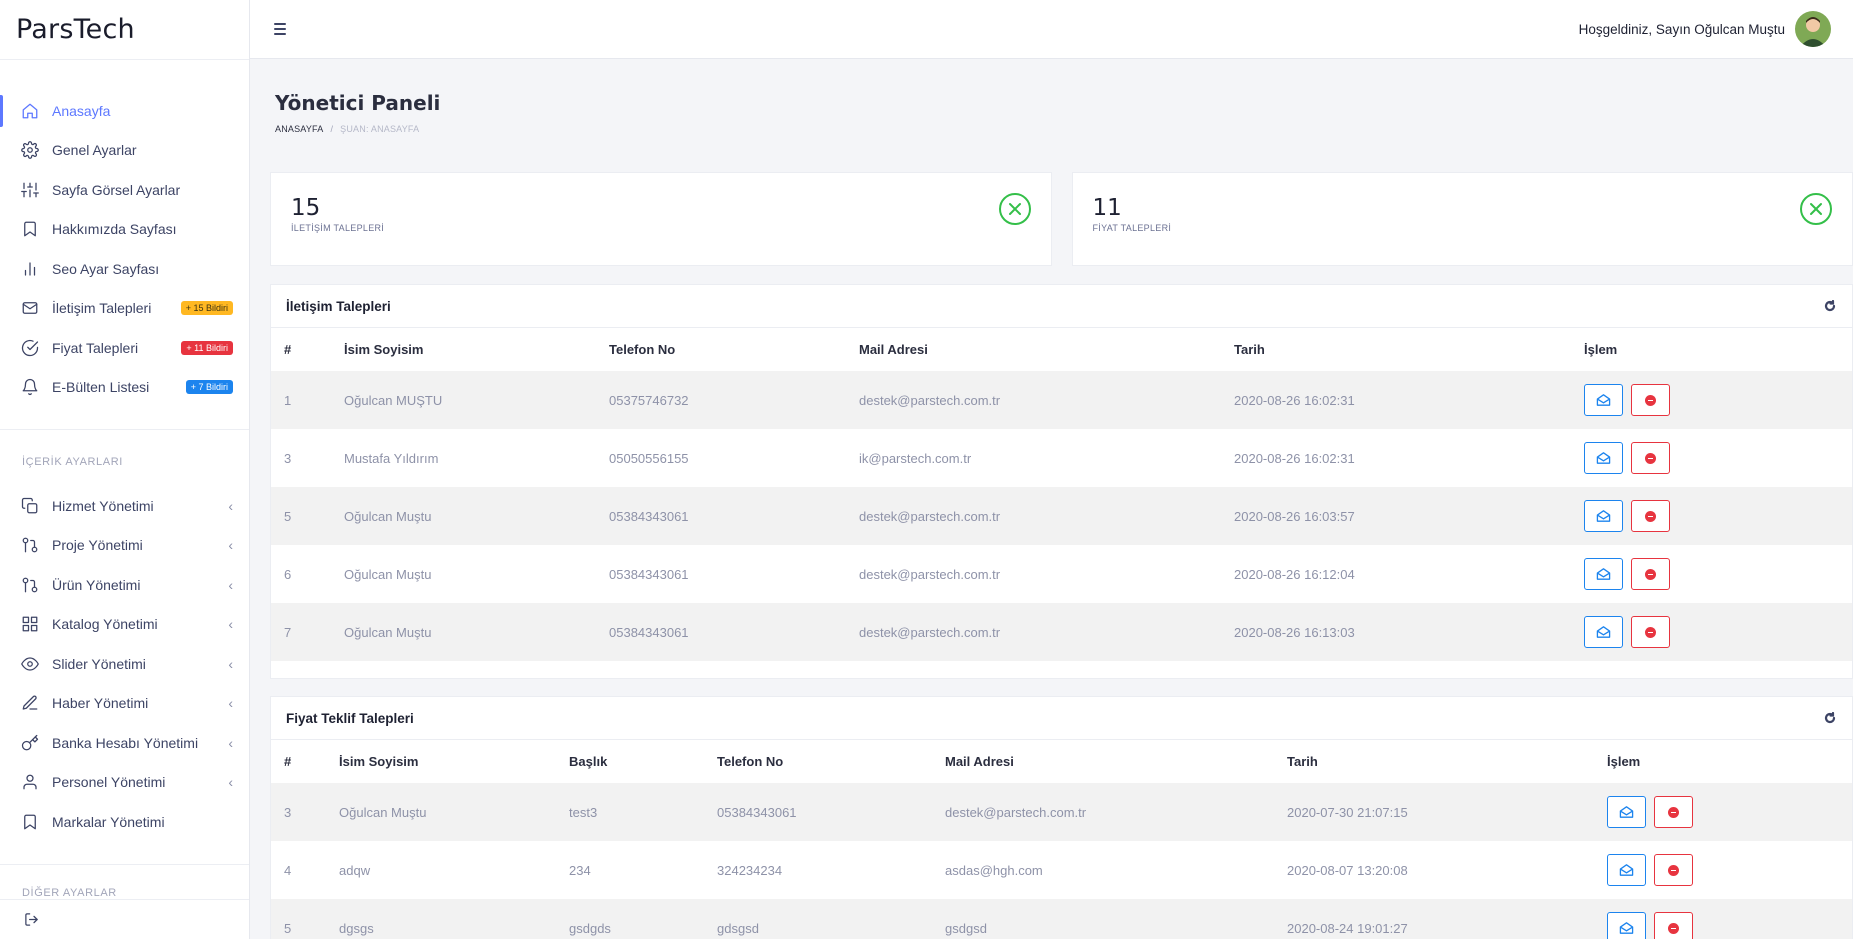 Image resolution: width=1853 pixels, height=939 pixels. Describe the element at coordinates (1061, 219) in the screenshot. I see `stats-row: 15 İLETİŞİM TALEPLERİ 11 FİYAT TALEPLERİ` at that location.